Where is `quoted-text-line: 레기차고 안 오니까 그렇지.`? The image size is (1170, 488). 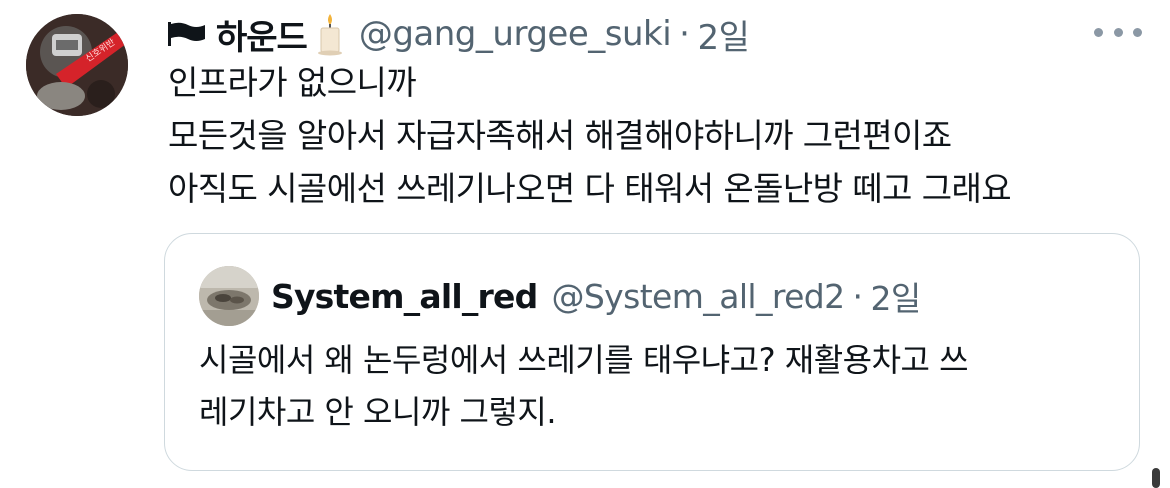
quoted-text-line: 레기차고 안 오니까 그렇지. is located at coordinates (378, 412).